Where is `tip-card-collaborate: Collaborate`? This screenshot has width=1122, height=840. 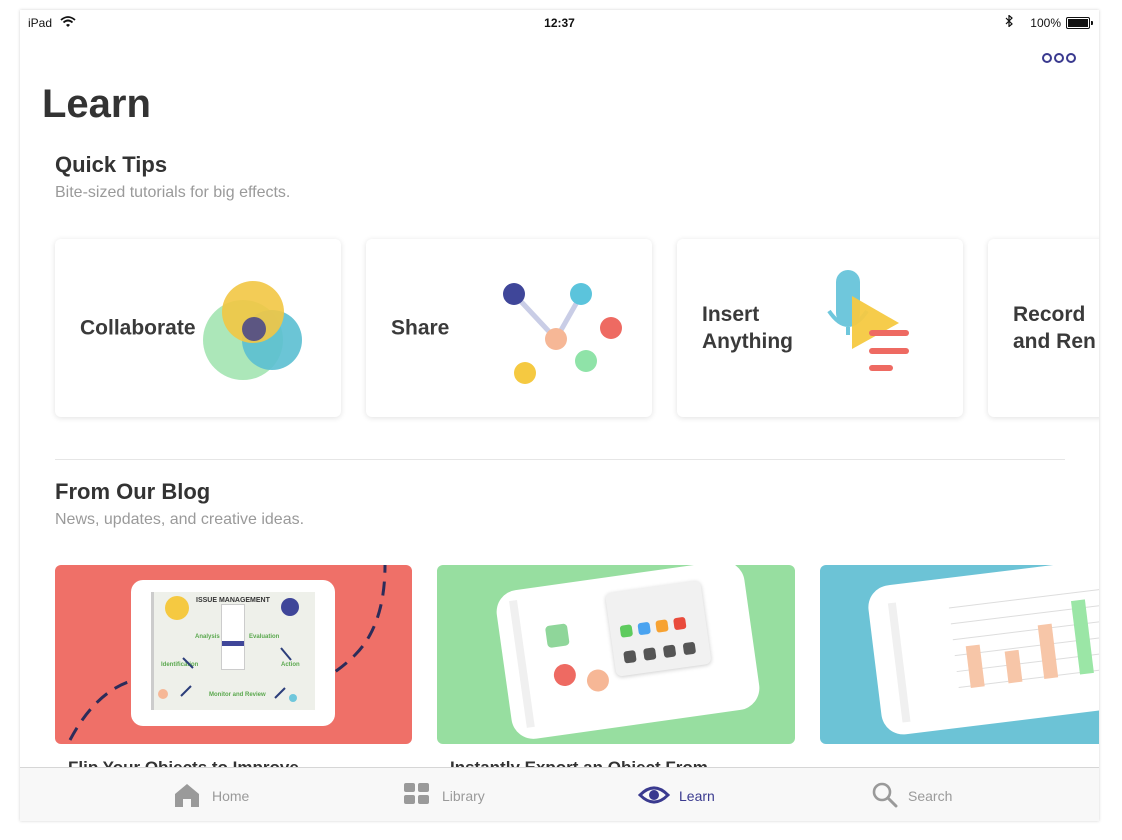
tip-card-collaborate: Collaborate is located at coordinates (198, 328).